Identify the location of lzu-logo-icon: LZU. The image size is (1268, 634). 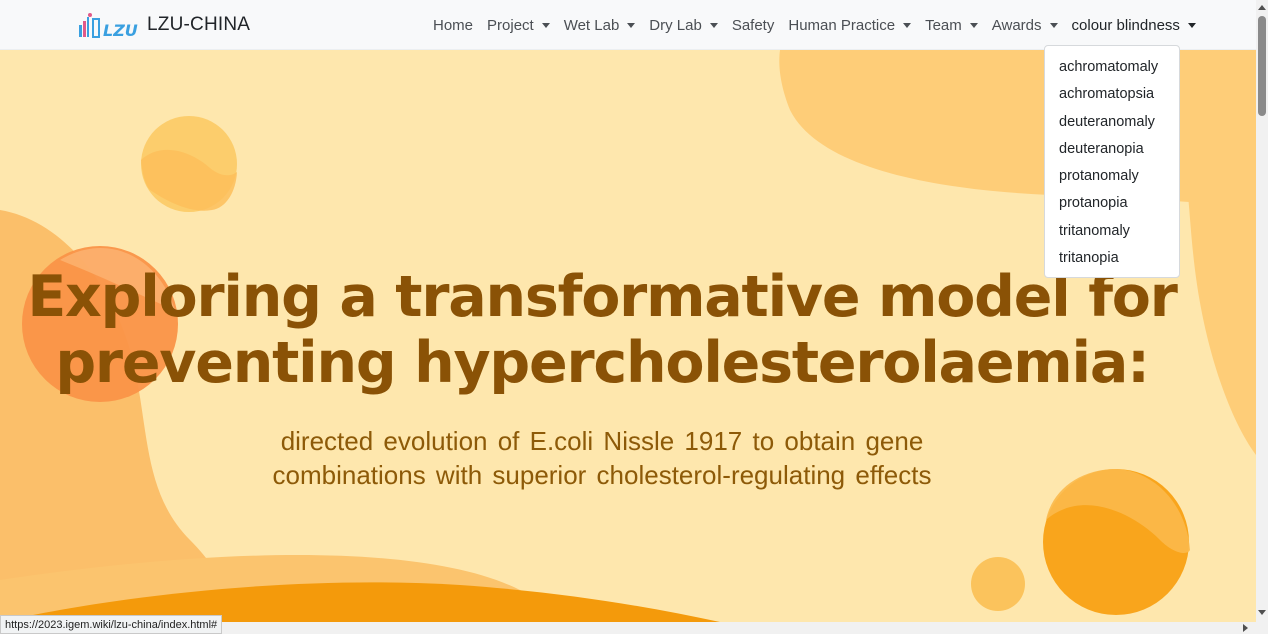
(108, 26).